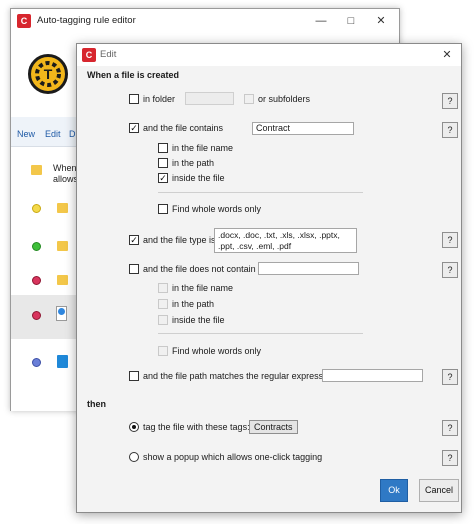 This screenshot has height=524, width=474. I want to click on inside-file-checkbox: ✓, so click(163, 178).